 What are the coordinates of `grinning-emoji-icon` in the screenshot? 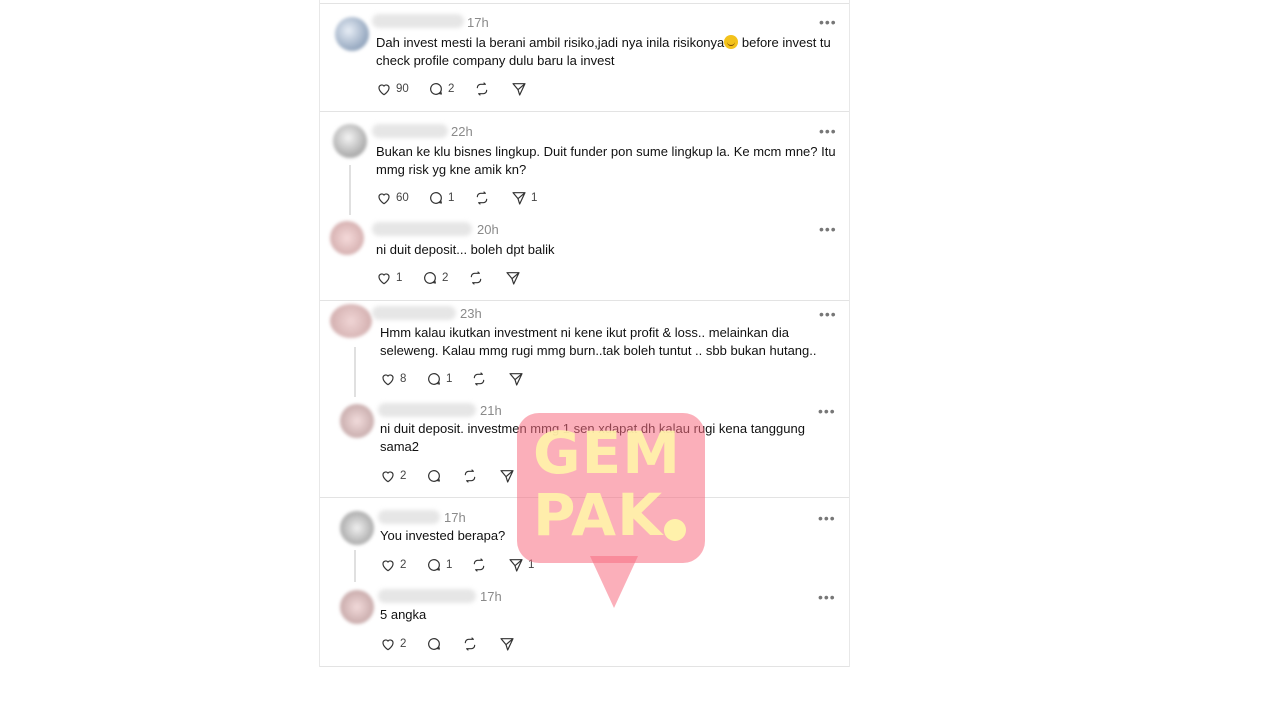 It's located at (731, 42).